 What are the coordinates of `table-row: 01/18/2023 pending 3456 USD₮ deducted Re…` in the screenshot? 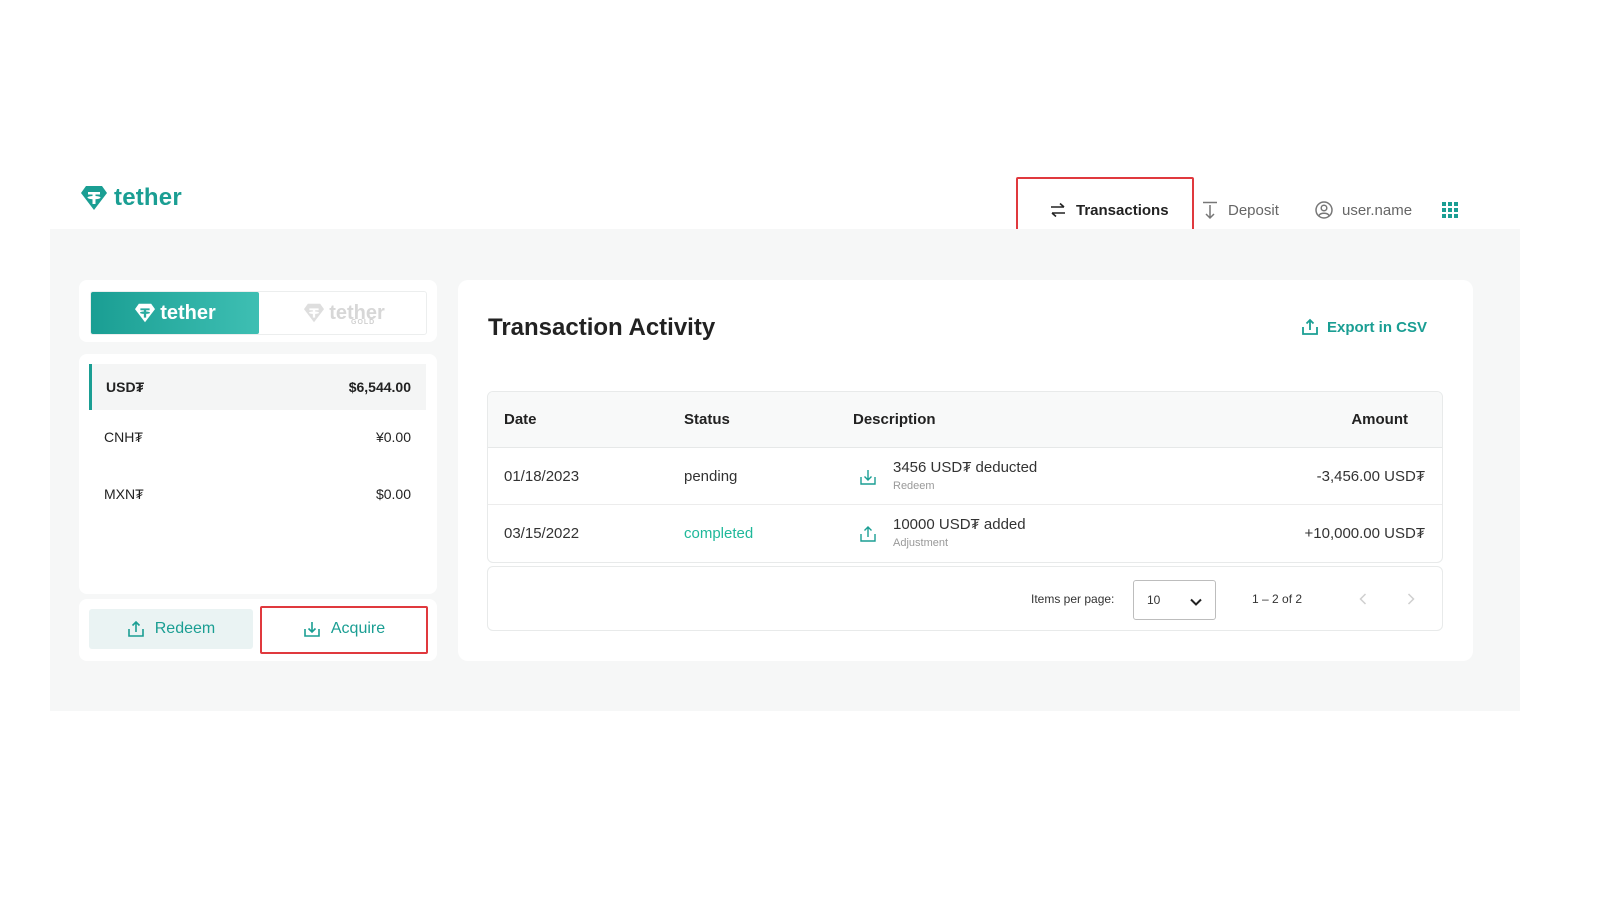 It's located at (965, 476).